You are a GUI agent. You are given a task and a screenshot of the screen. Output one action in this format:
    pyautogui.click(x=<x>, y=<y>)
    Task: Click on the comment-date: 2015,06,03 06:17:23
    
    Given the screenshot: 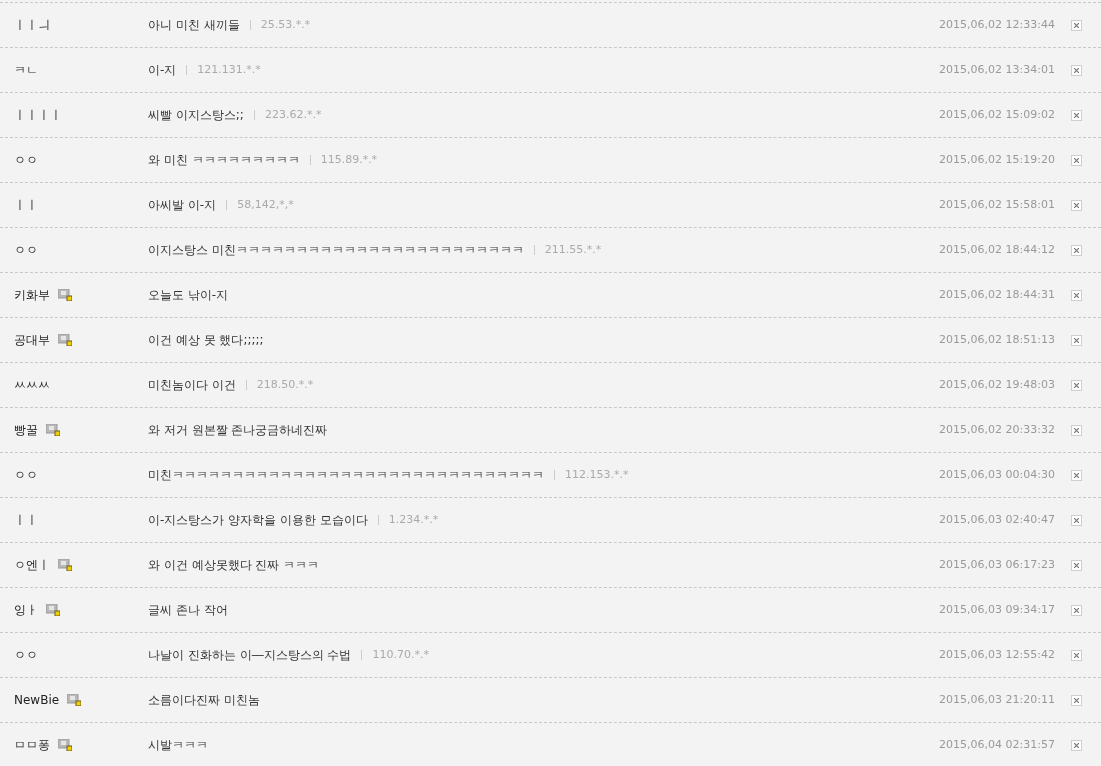 What is the action you would take?
    pyautogui.click(x=997, y=564)
    